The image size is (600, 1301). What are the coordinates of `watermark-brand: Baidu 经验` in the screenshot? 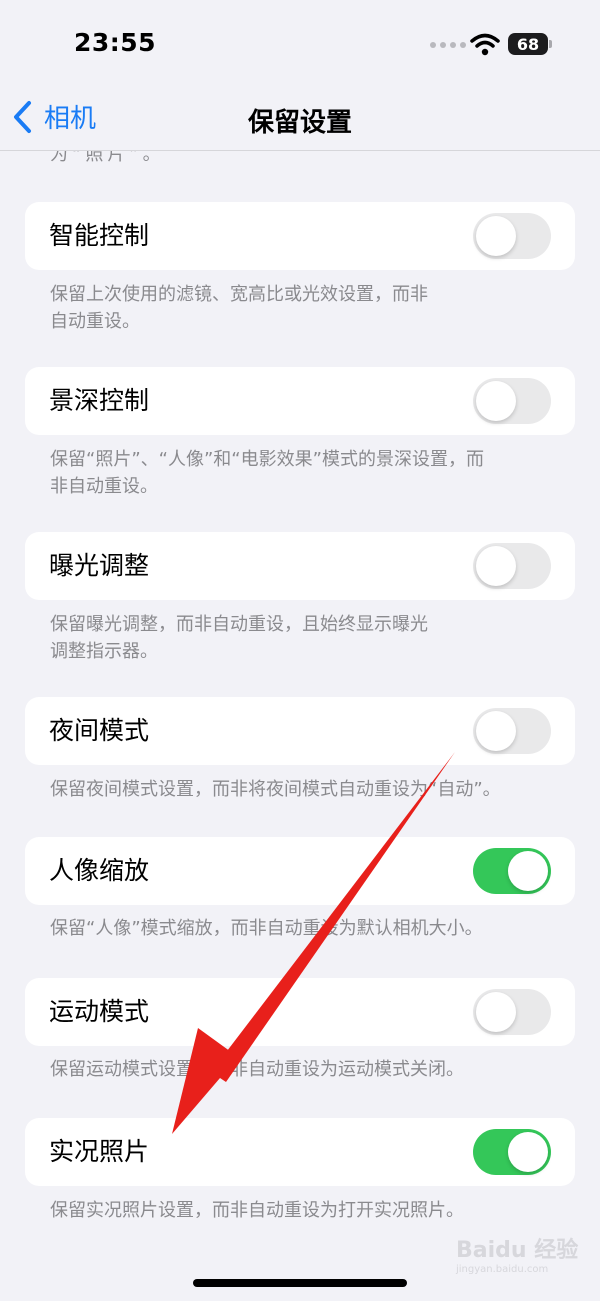 It's located at (517, 1250).